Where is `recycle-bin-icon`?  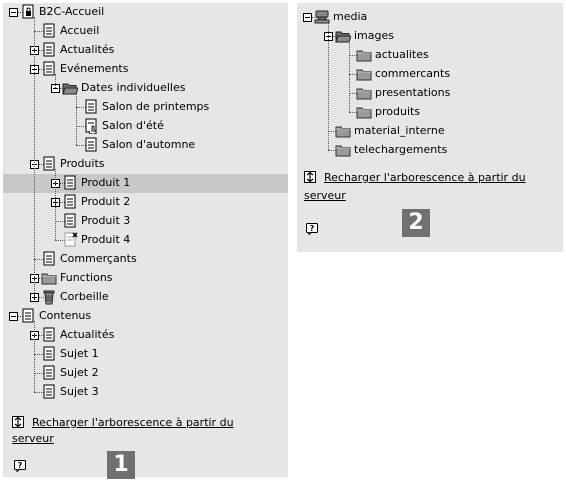 recycle-bin-icon is located at coordinates (49, 297).